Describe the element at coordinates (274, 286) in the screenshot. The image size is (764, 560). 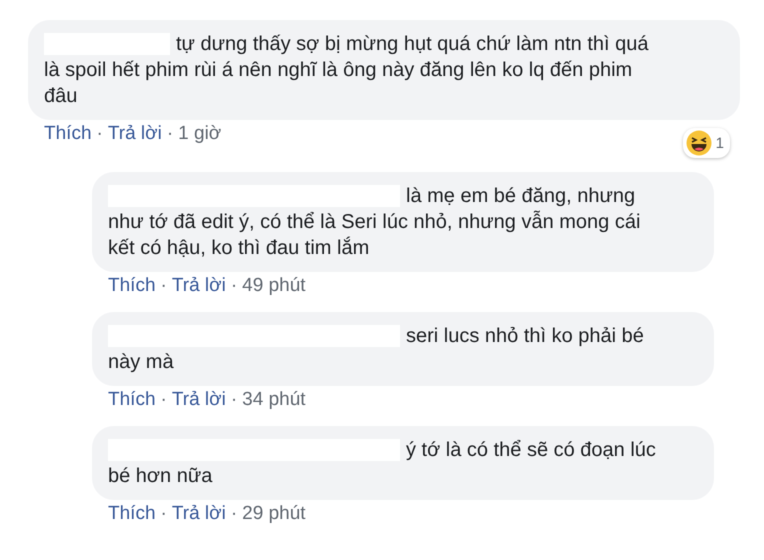
I see `comment-time: 49 phút` at that location.